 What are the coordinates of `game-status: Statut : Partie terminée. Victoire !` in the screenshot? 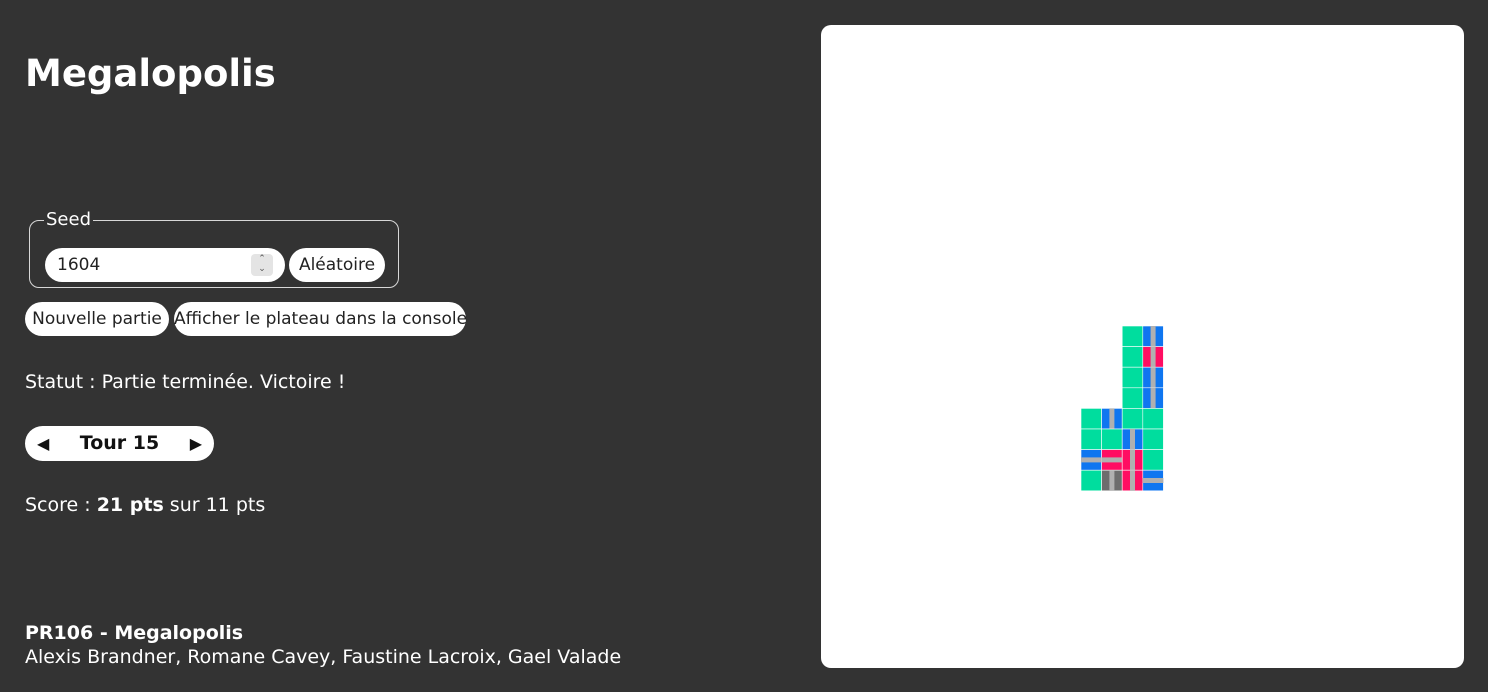 It's located at (185, 382).